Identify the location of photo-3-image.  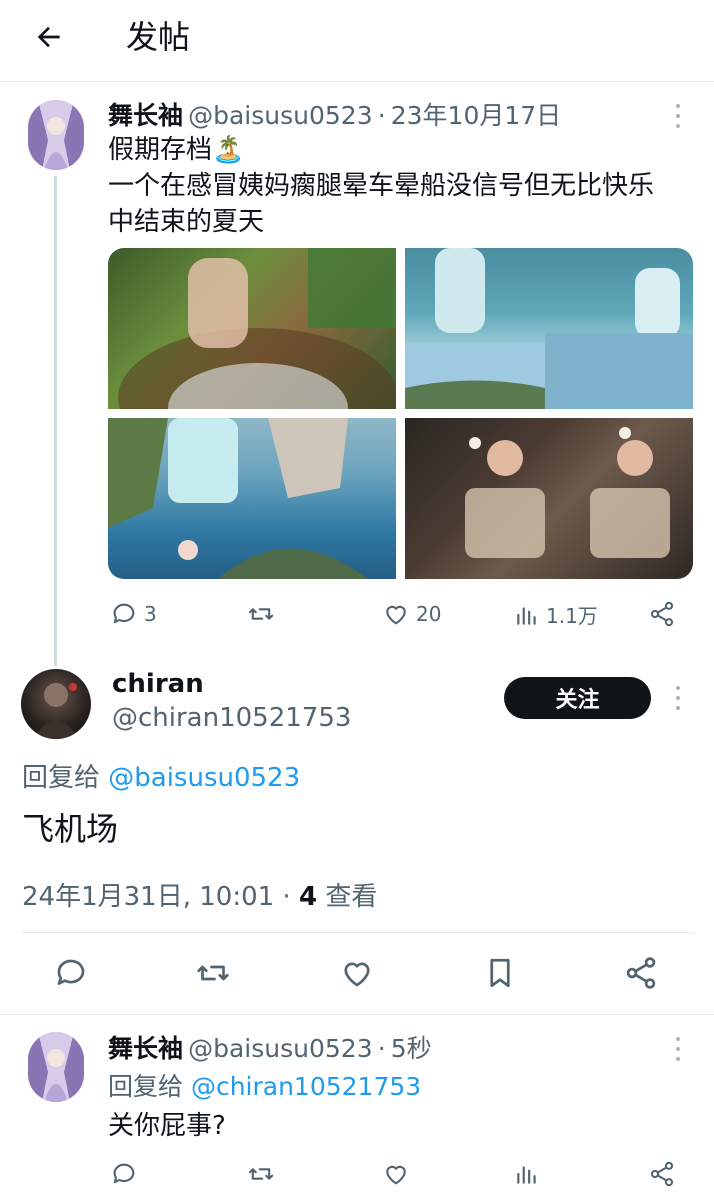
(238, 498).